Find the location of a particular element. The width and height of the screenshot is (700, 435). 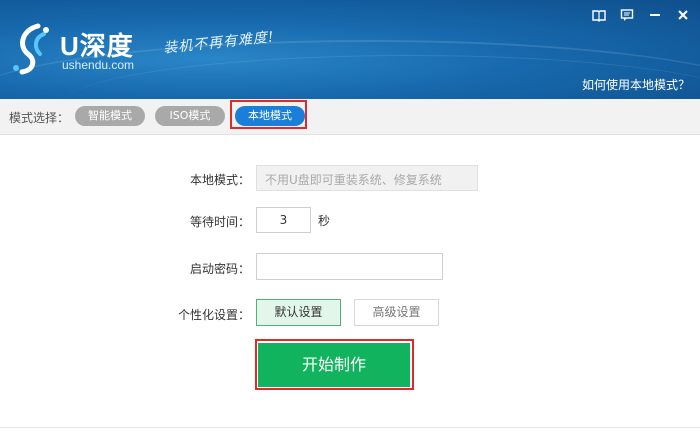

default-settings-button: 默认设置 is located at coordinates (298, 312).